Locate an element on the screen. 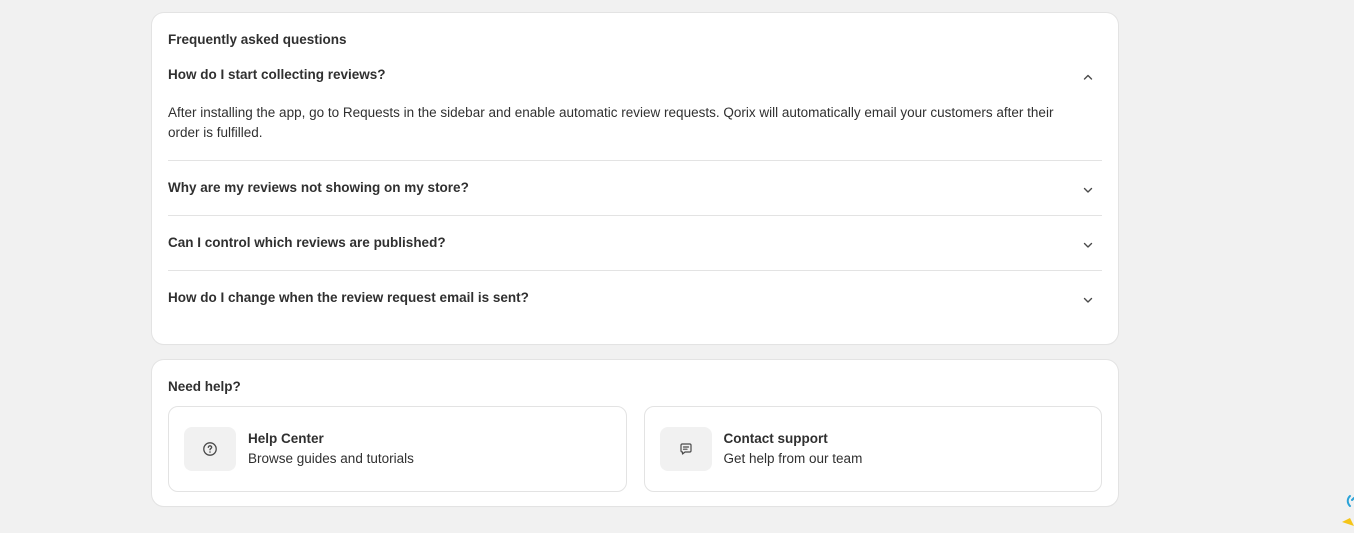  help-center-subtitle: Browse guides and tutorials is located at coordinates (331, 458).